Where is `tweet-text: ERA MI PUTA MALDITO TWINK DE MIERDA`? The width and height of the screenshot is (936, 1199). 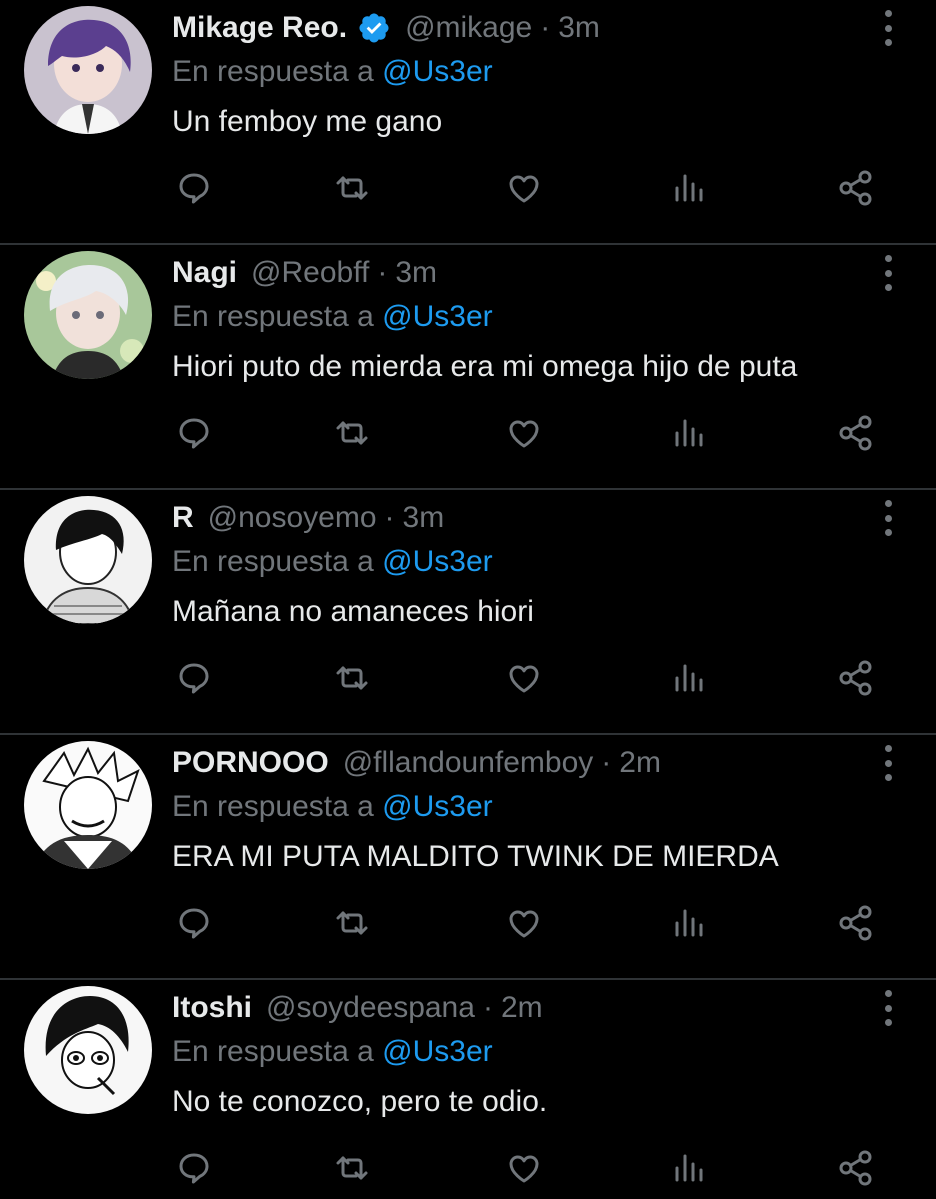
tweet-text: ERA MI PUTA MALDITO TWINK DE MIERDA is located at coordinates (475, 856).